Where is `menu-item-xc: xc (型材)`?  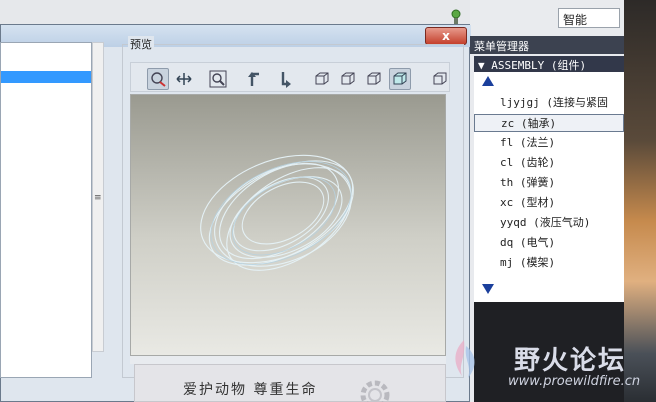 menu-item-xc: xc (型材) is located at coordinates (562, 203).